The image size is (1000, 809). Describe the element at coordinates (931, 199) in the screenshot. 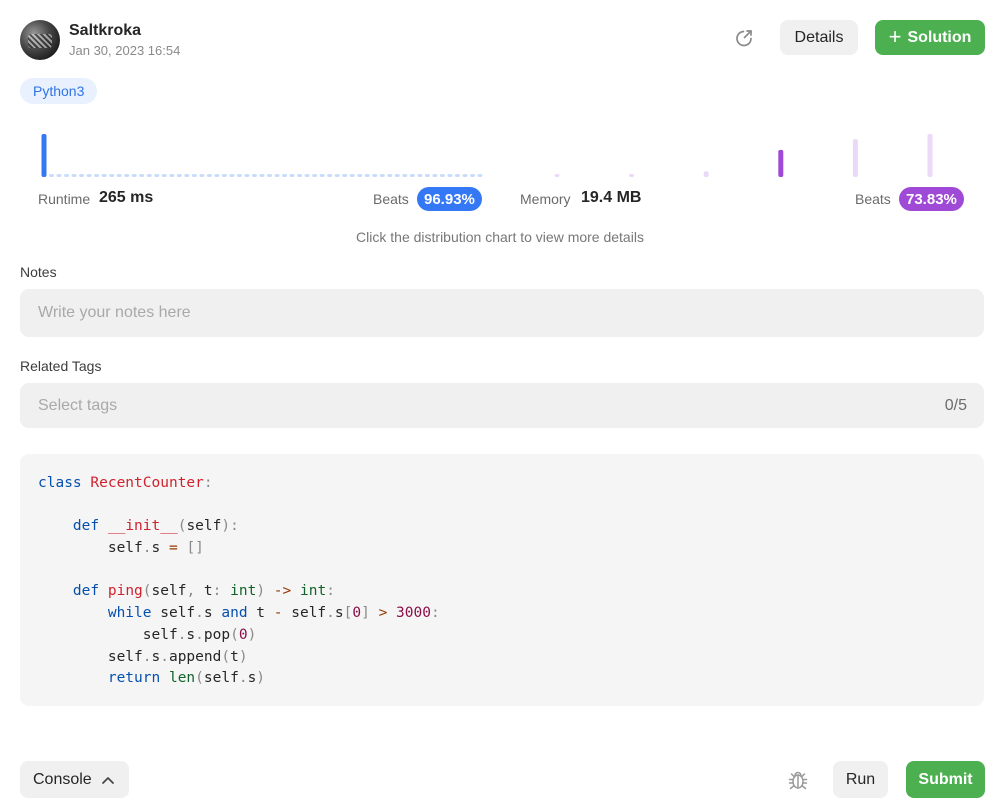

I see `memory-beats-badge: 73.83%` at that location.